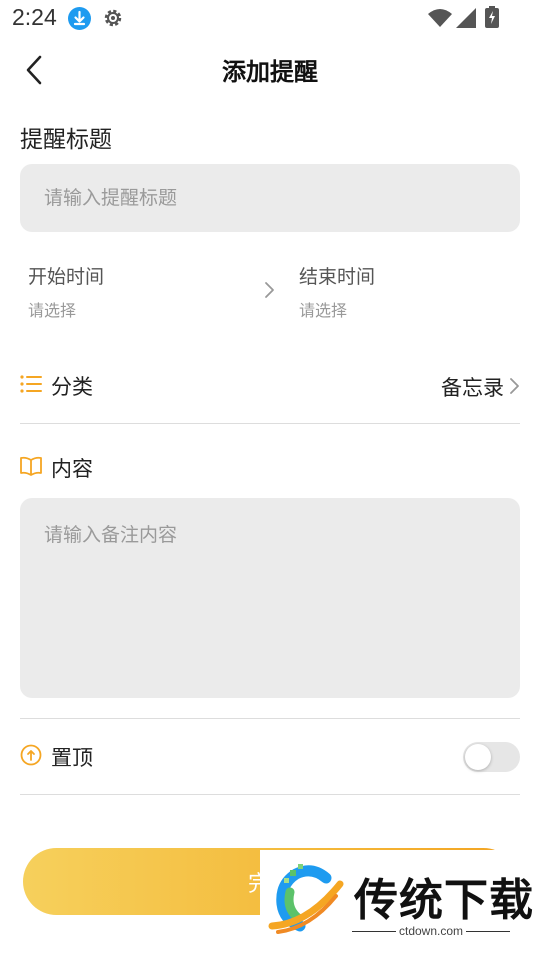  Describe the element at coordinates (113, 18) in the screenshot. I see `gear-icon` at that location.